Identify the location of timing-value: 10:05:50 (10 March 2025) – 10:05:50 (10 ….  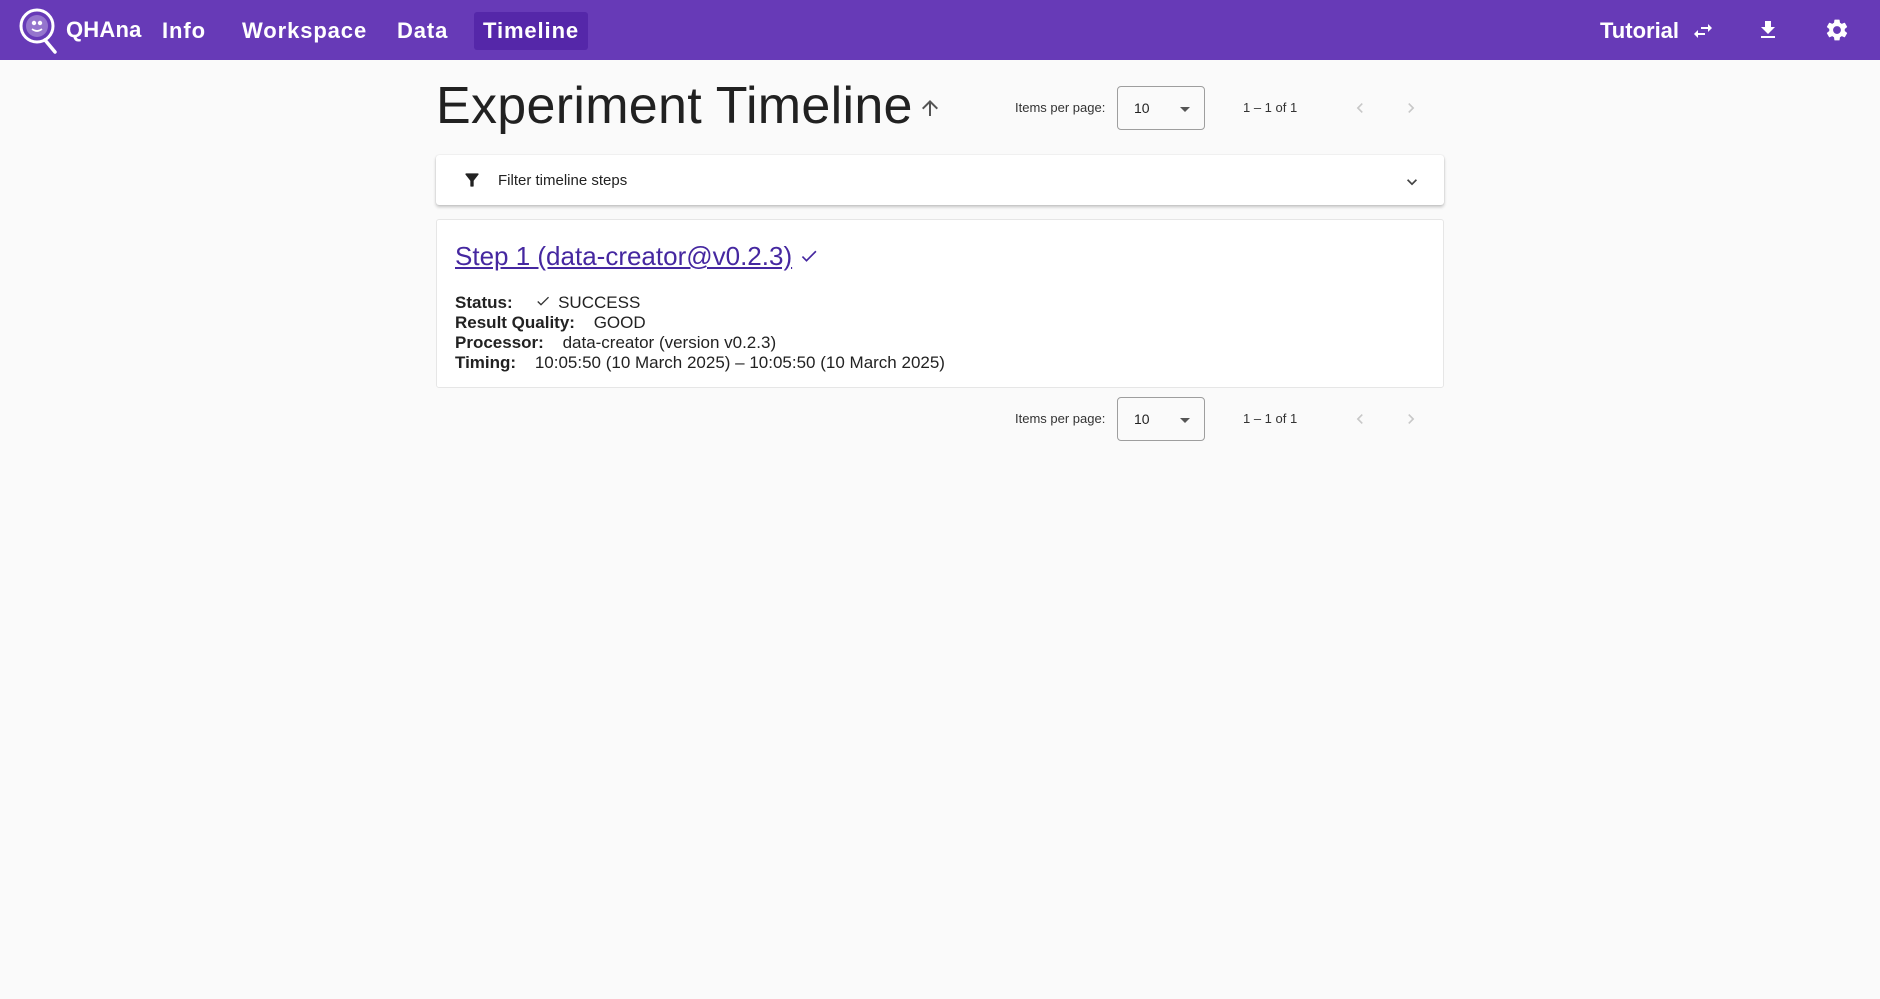
(739, 362).